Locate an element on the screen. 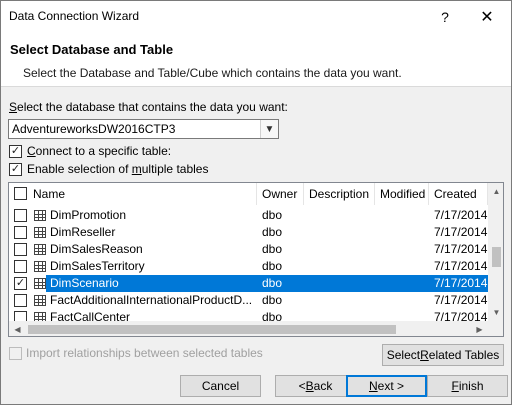 The height and width of the screenshot is (405, 512). column-header-description: Description is located at coordinates (339, 194).